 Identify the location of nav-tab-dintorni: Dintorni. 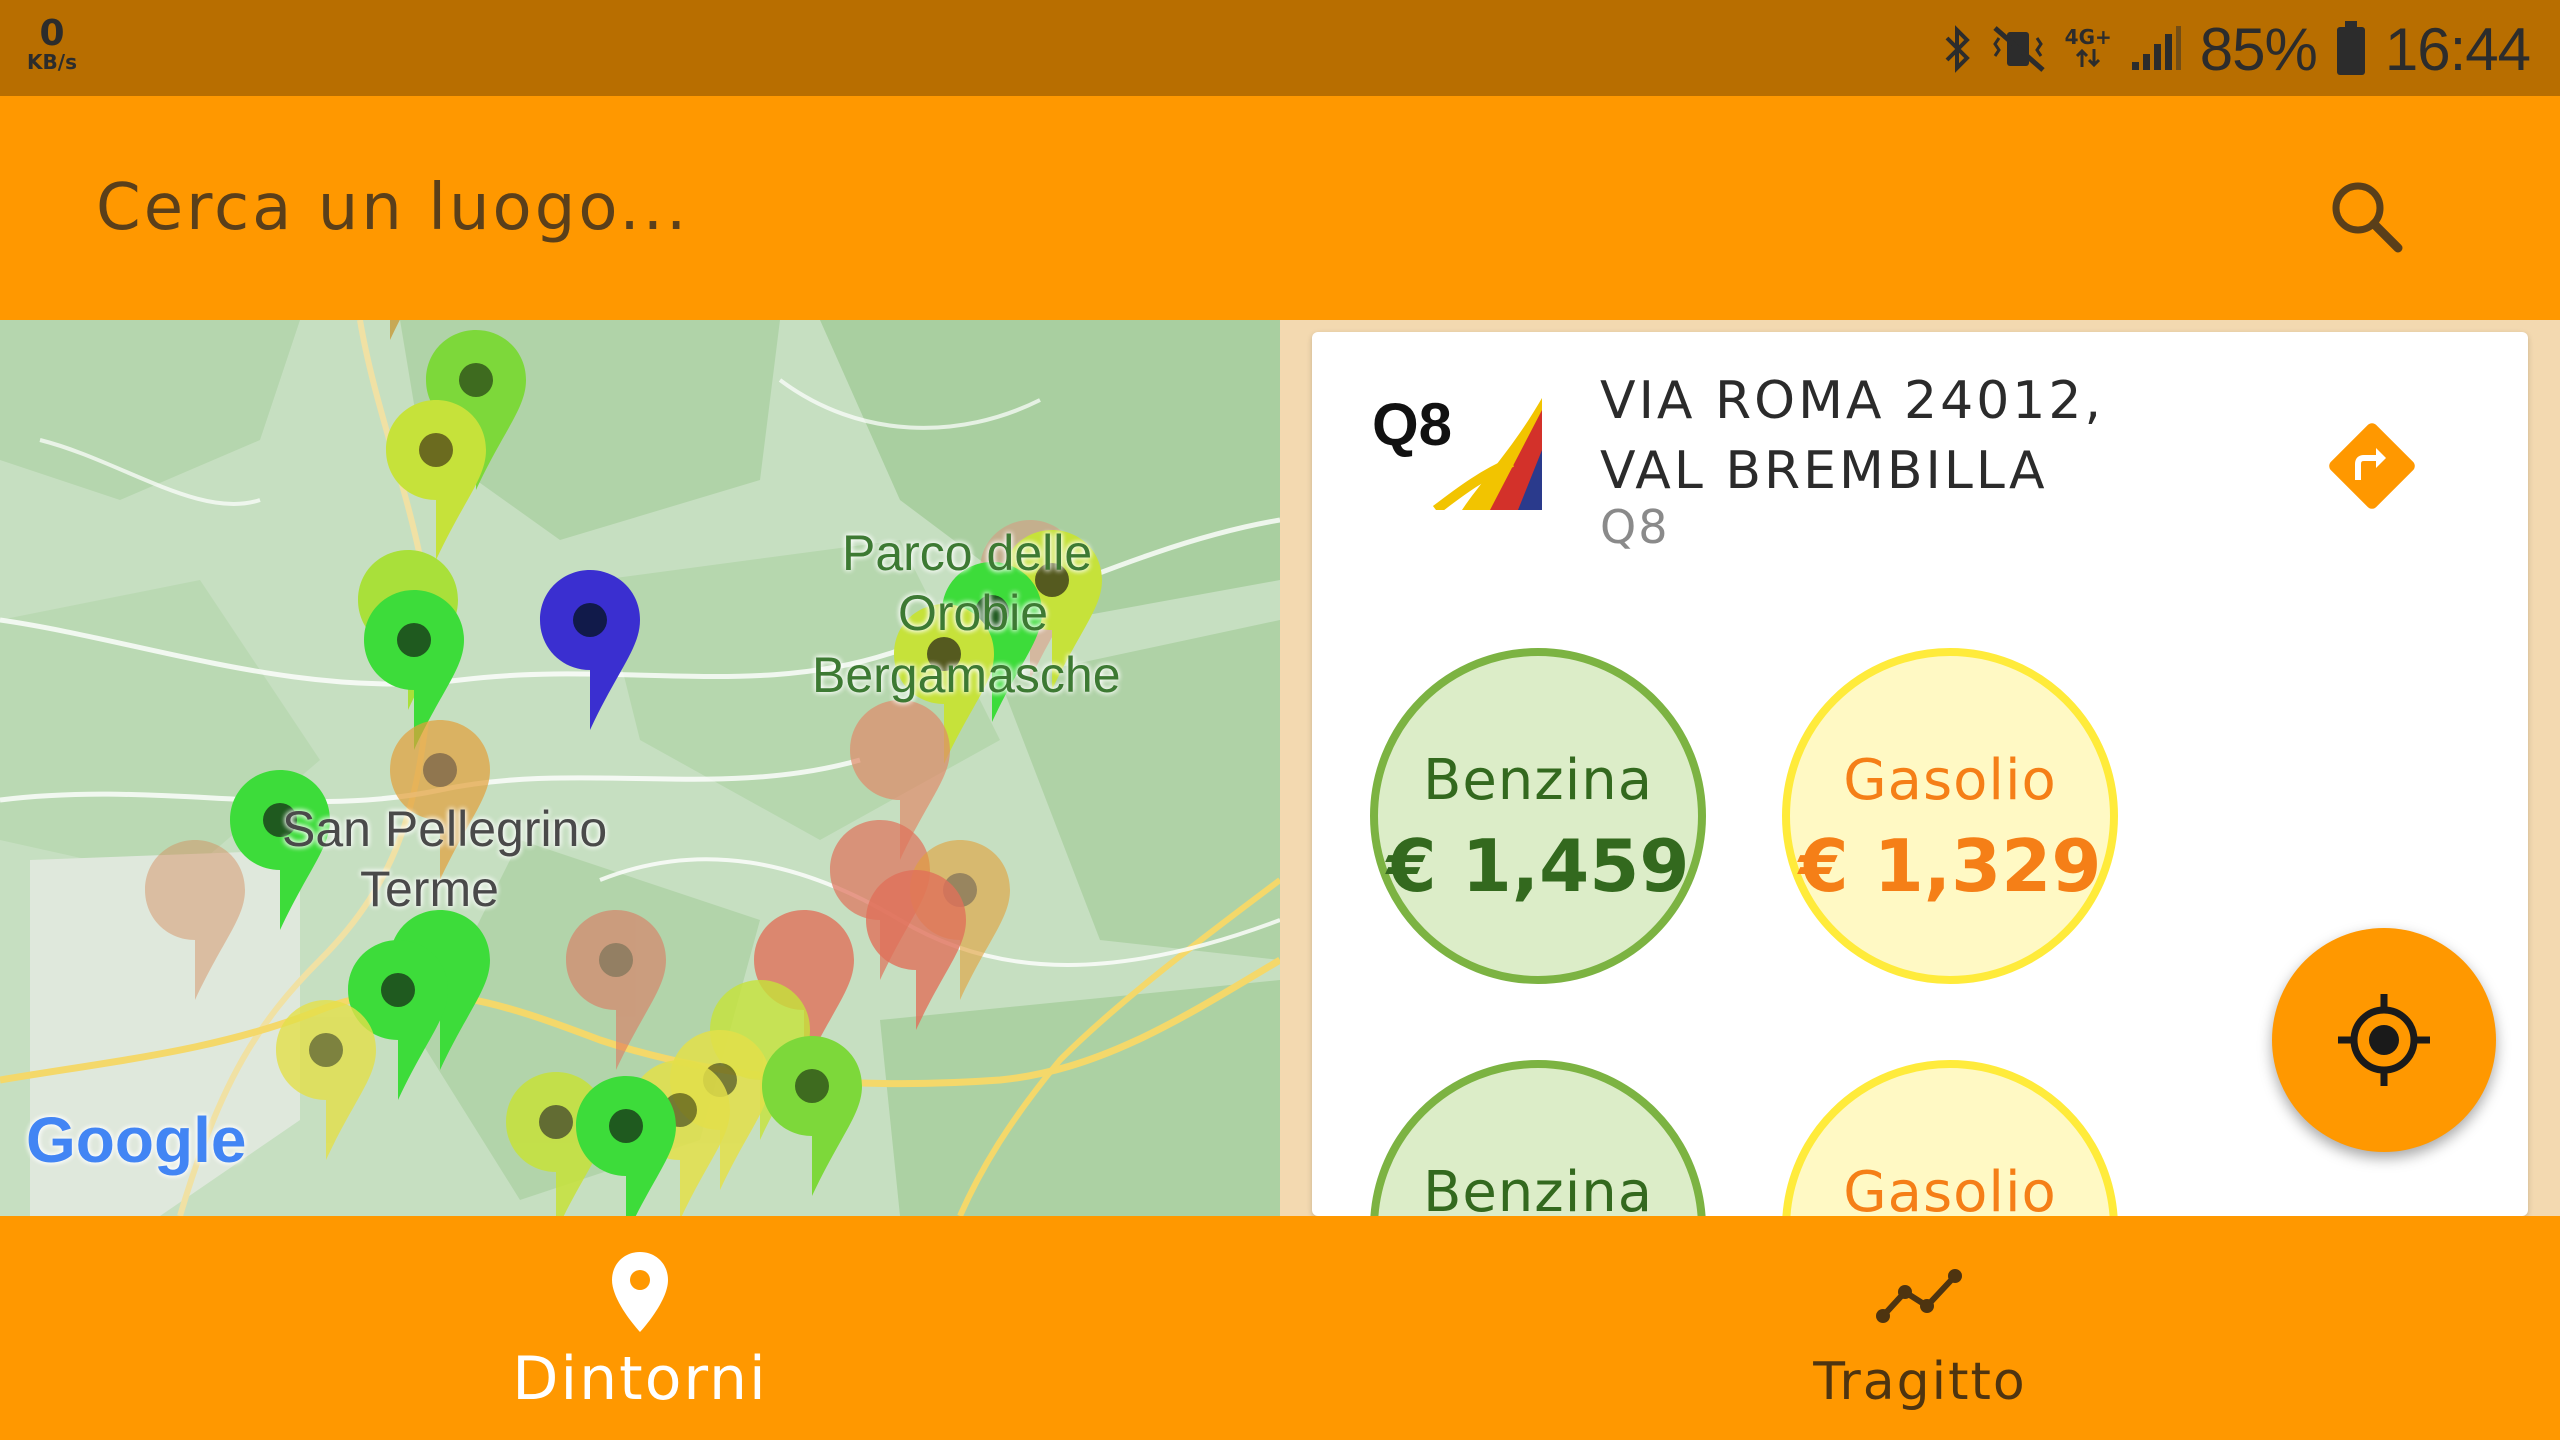
(640, 1328).